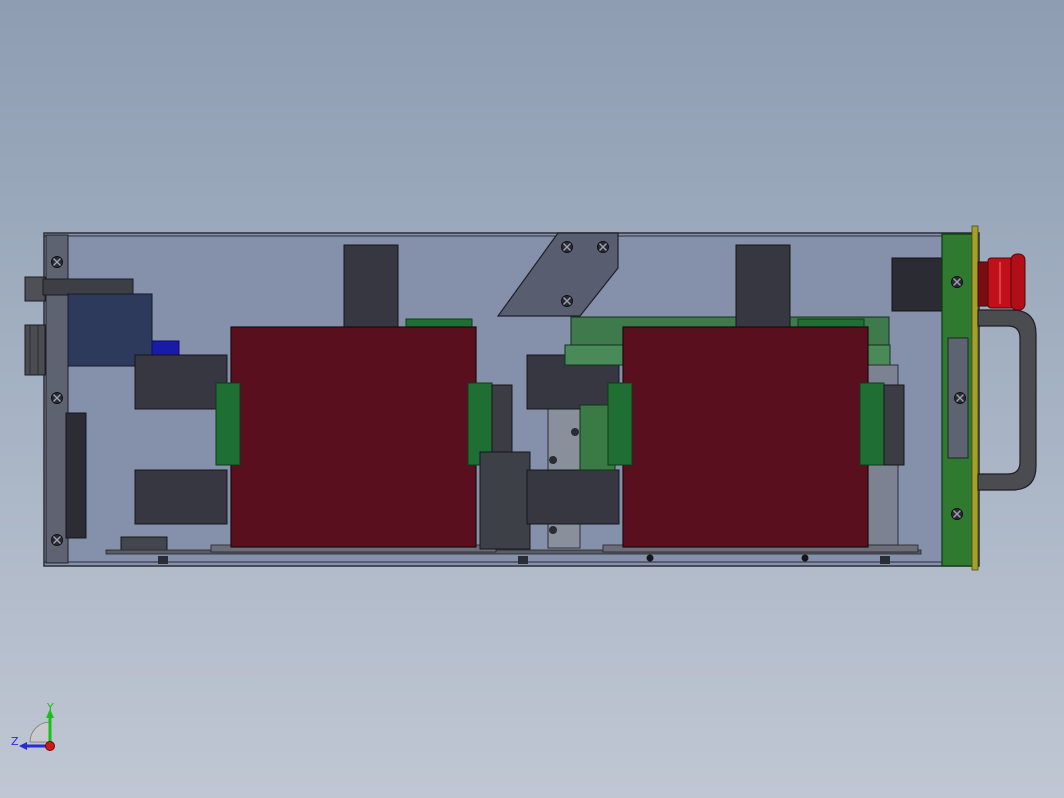 The width and height of the screenshot is (1064, 798). What do you see at coordinates (1001, 282) in the screenshot?
I see `emergency-stop-button` at bounding box center [1001, 282].